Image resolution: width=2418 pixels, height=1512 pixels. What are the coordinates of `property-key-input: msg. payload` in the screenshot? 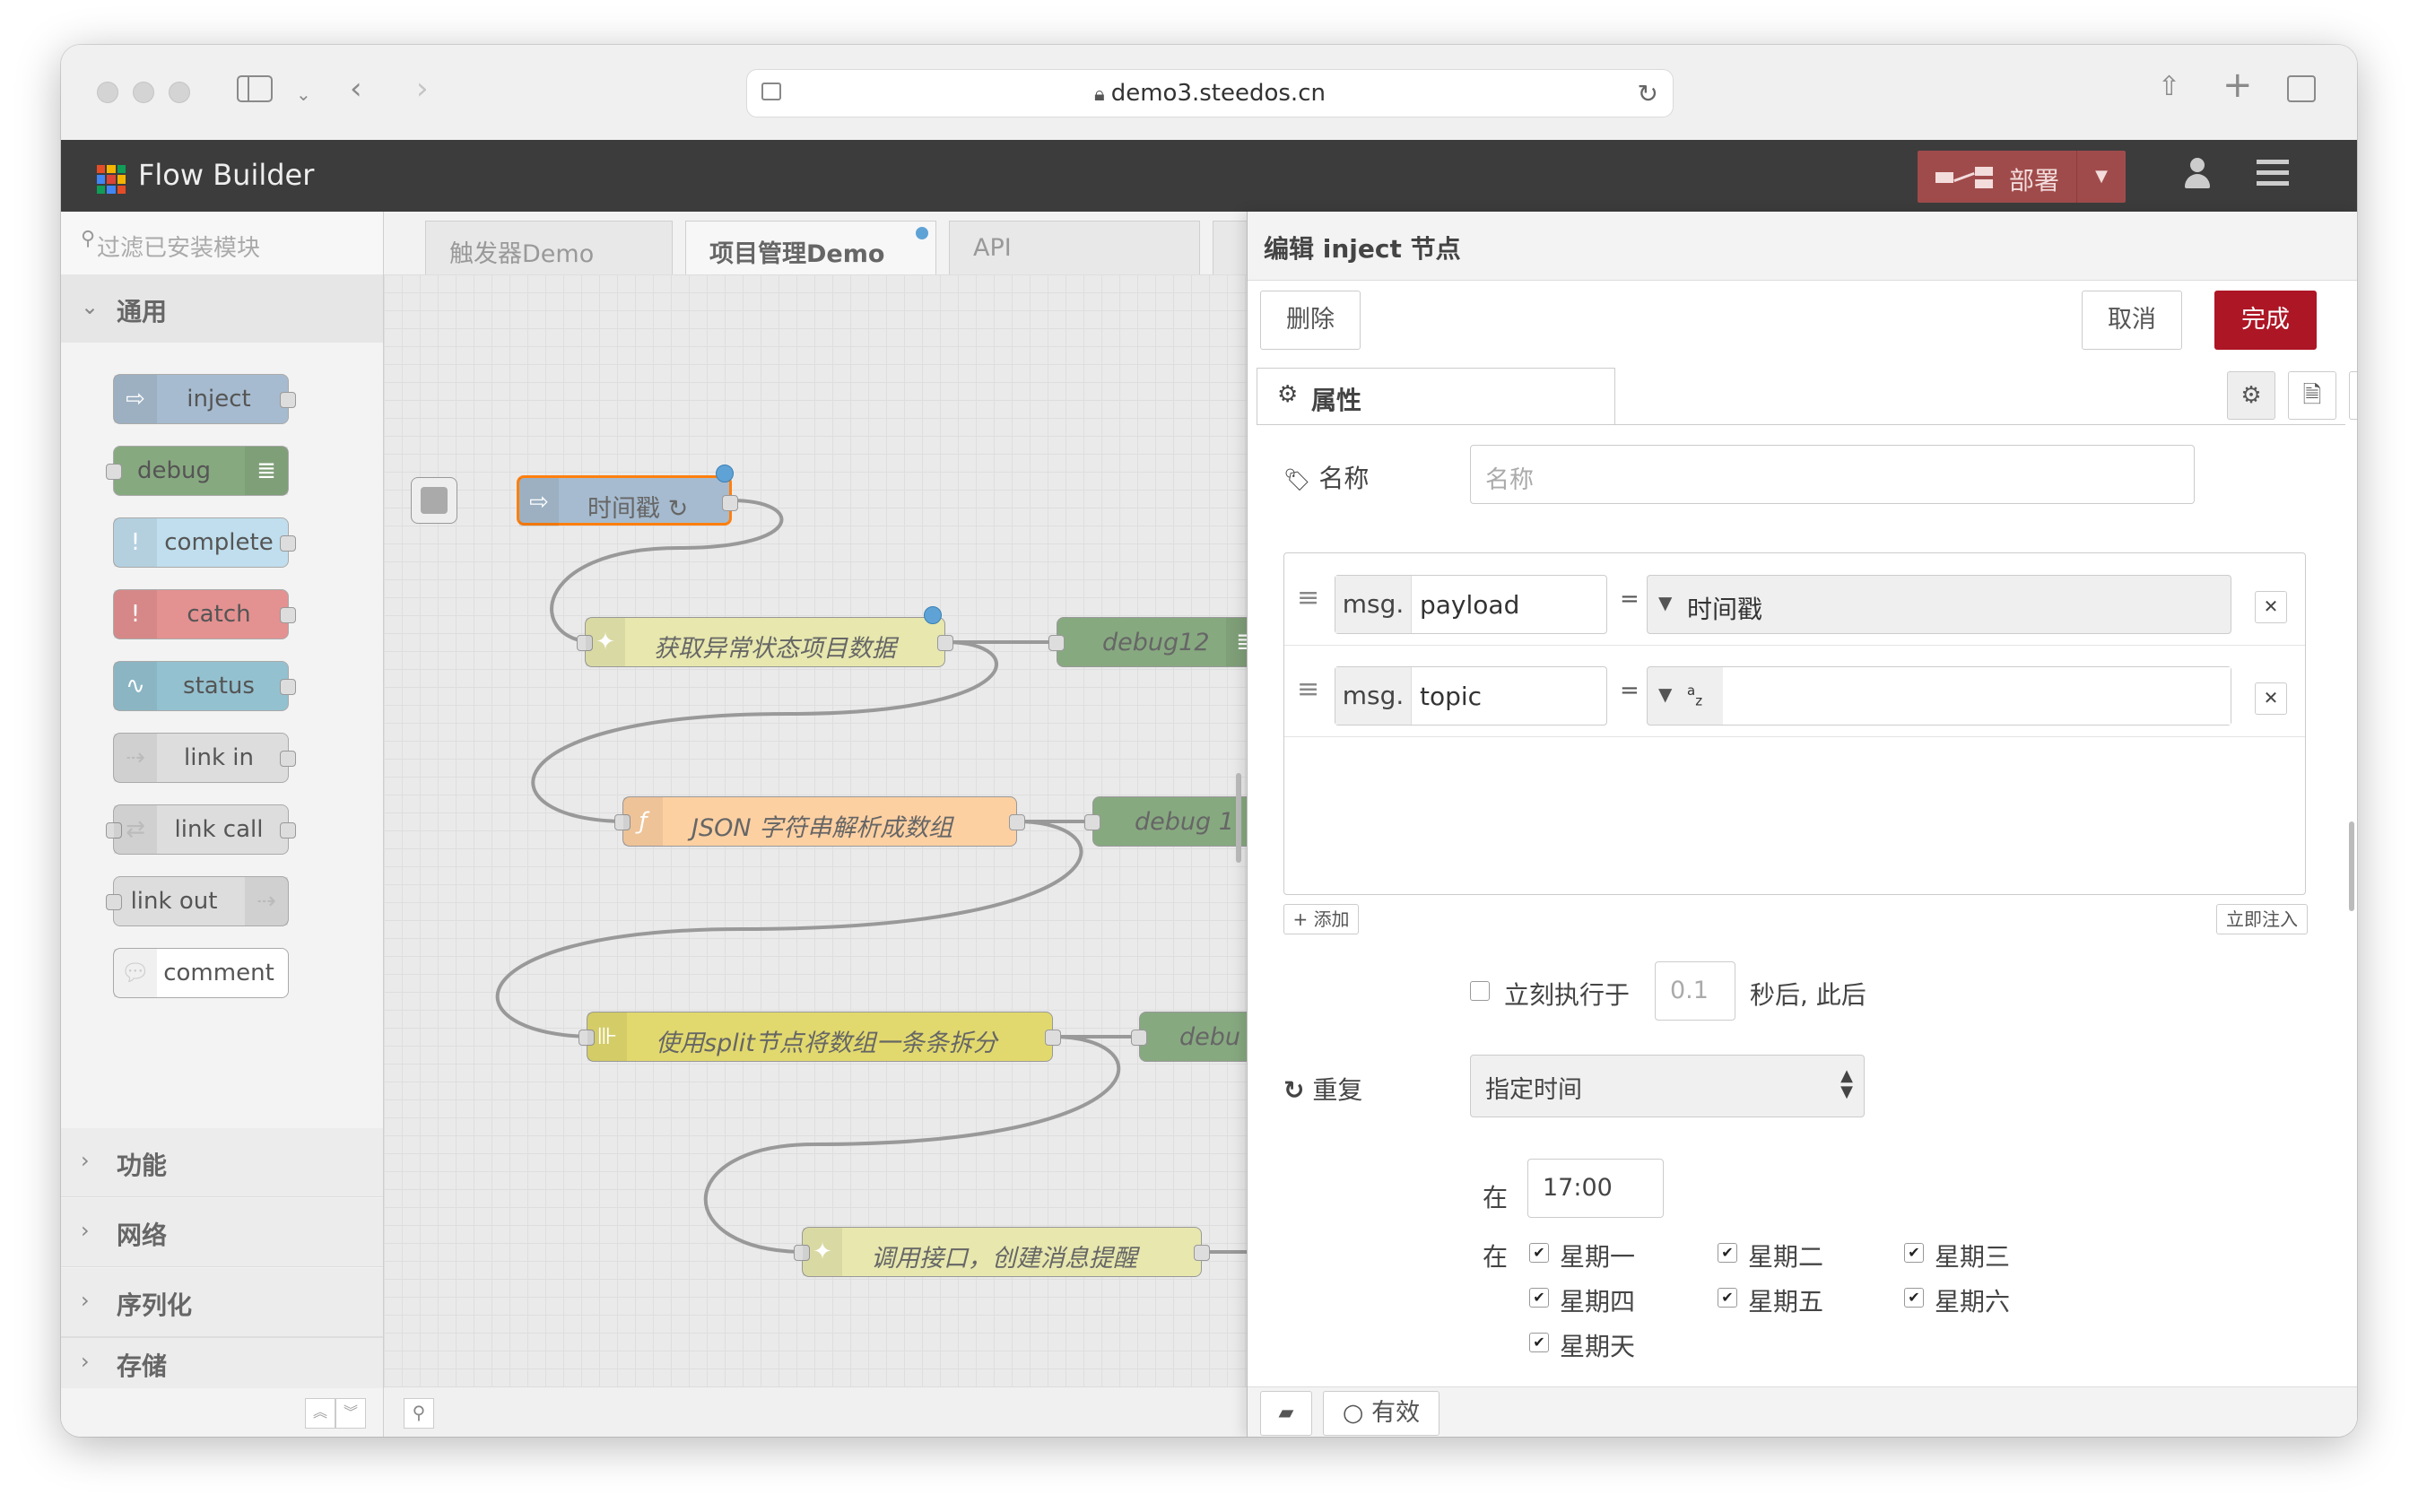 It's located at (1471, 605).